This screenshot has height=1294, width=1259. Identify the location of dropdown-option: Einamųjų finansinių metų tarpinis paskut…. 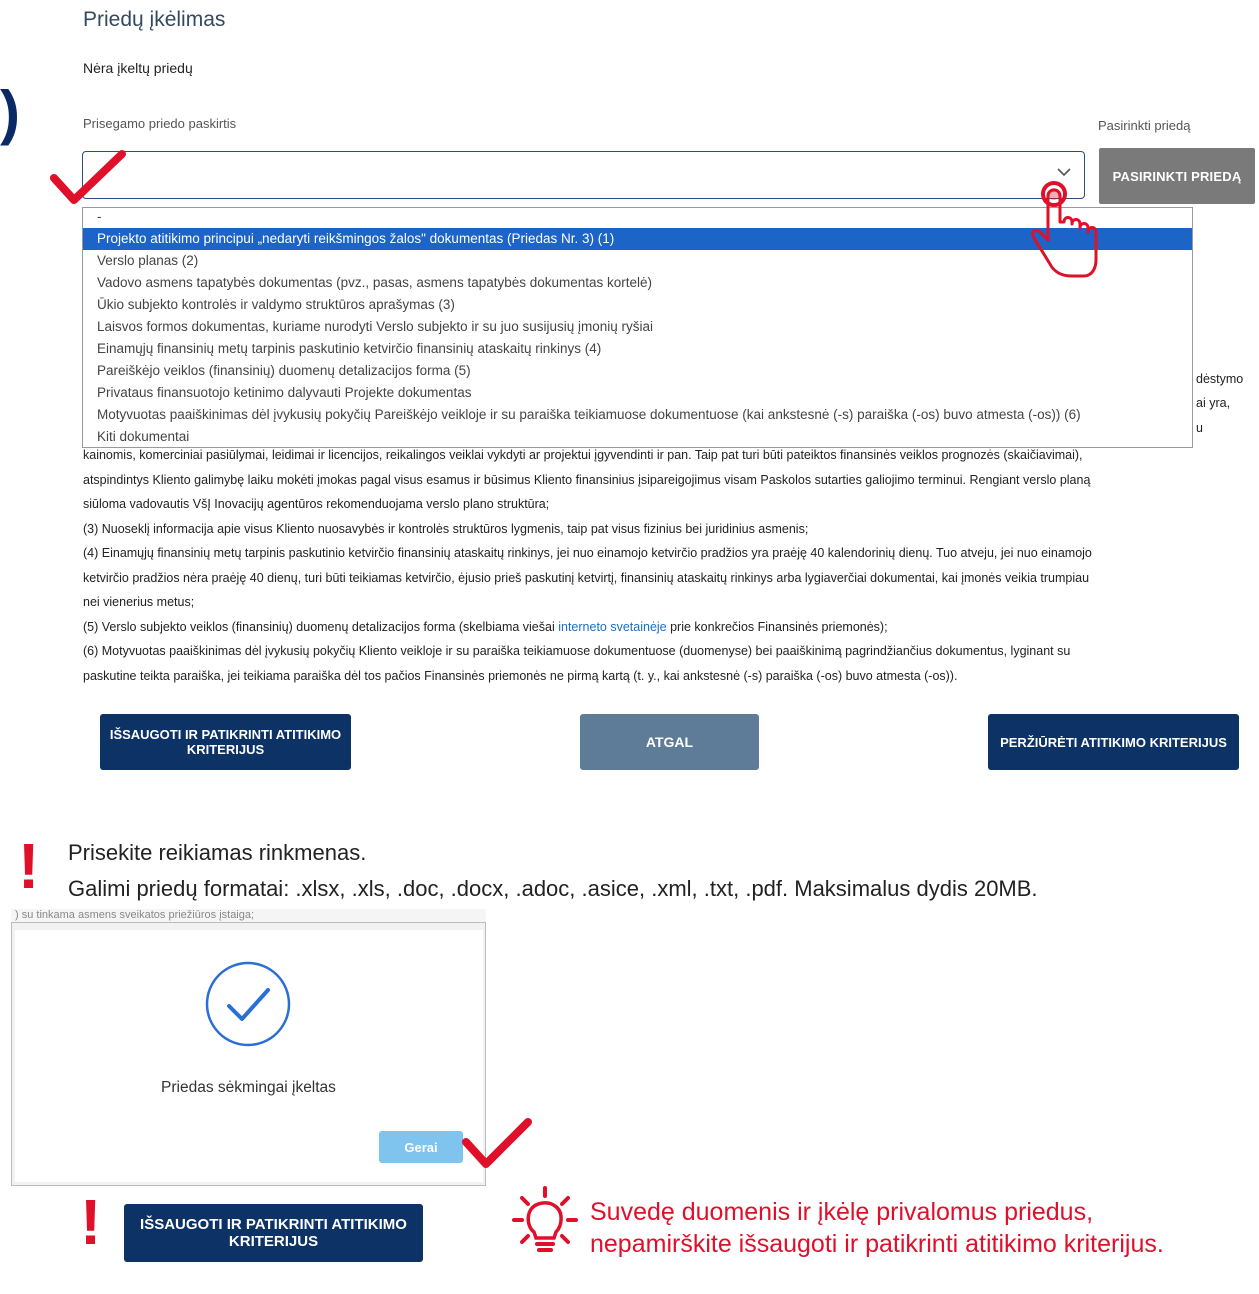
(637, 349).